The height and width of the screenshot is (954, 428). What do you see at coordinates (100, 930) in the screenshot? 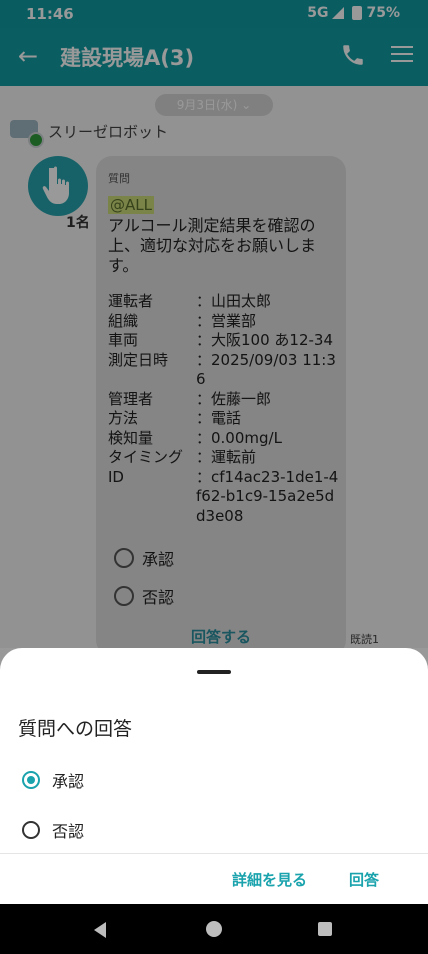
I see `nav-back-icon` at bounding box center [100, 930].